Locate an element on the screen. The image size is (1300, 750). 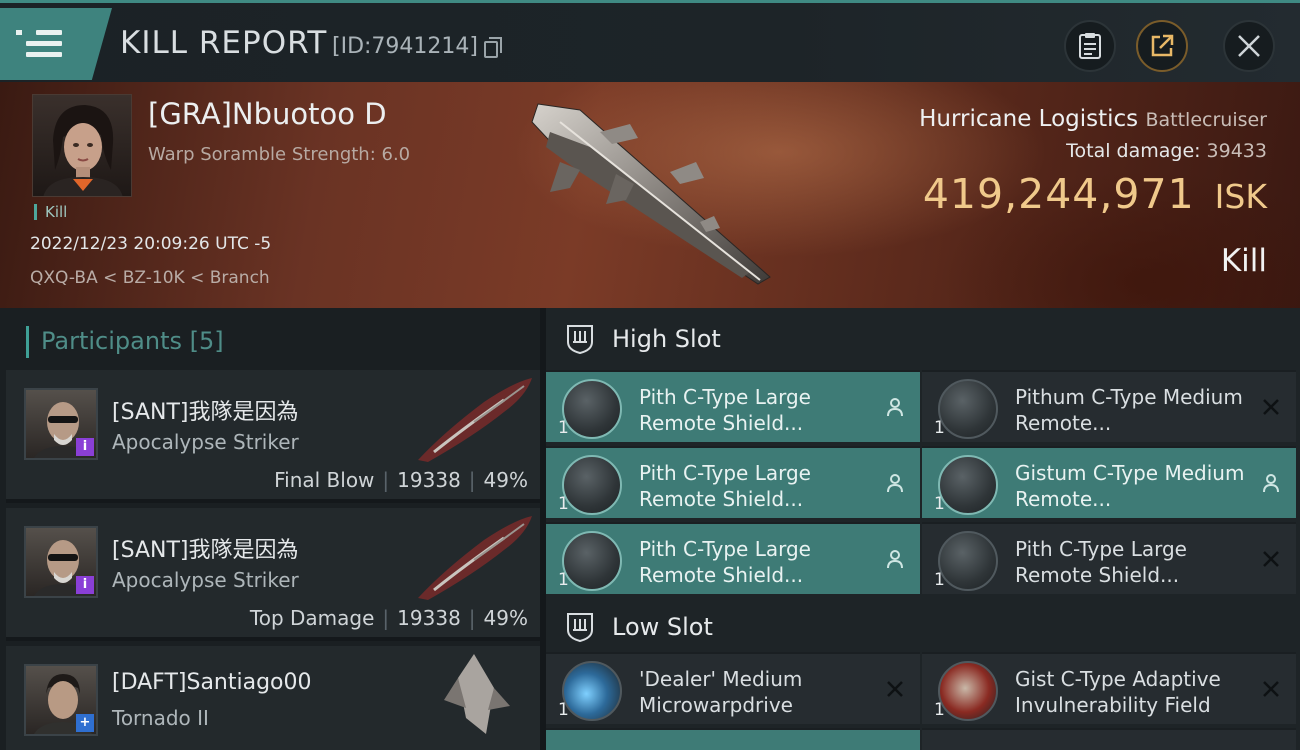
kill-location: QXQ-BA < BZ-10K < Branch is located at coordinates (150, 278).